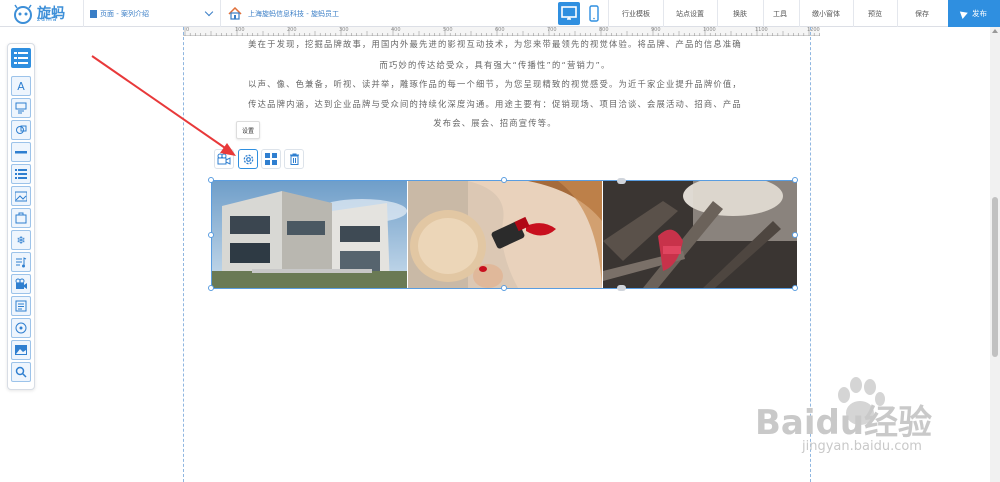  What do you see at coordinates (844, 423) in the screenshot?
I see `watermark-brand: Baidu经验` at bounding box center [844, 423].